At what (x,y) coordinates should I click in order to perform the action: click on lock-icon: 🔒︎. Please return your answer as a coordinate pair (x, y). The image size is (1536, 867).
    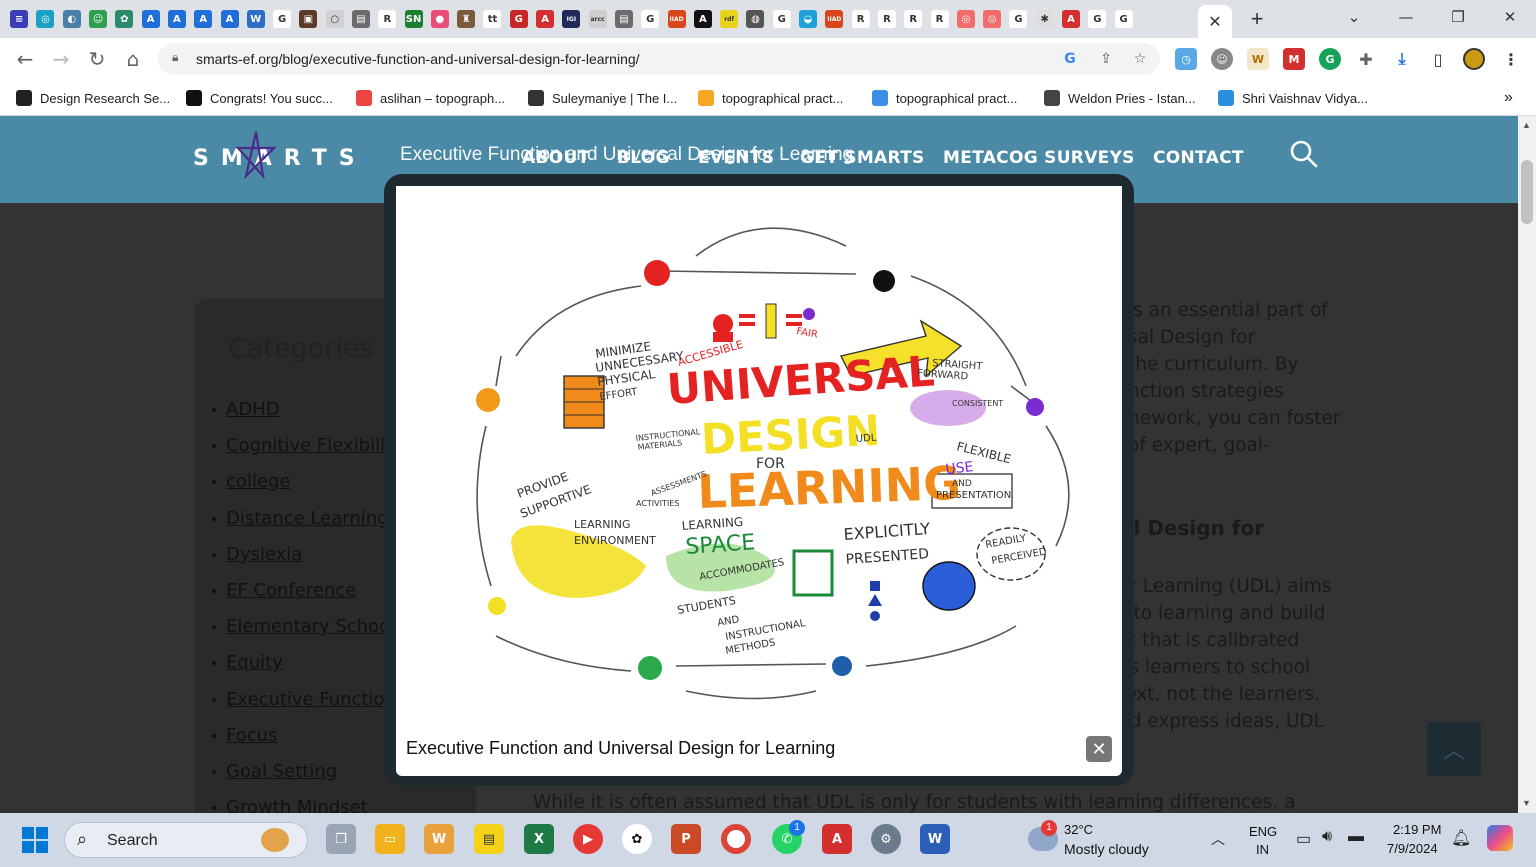
    Looking at the image, I should click on (175, 57).